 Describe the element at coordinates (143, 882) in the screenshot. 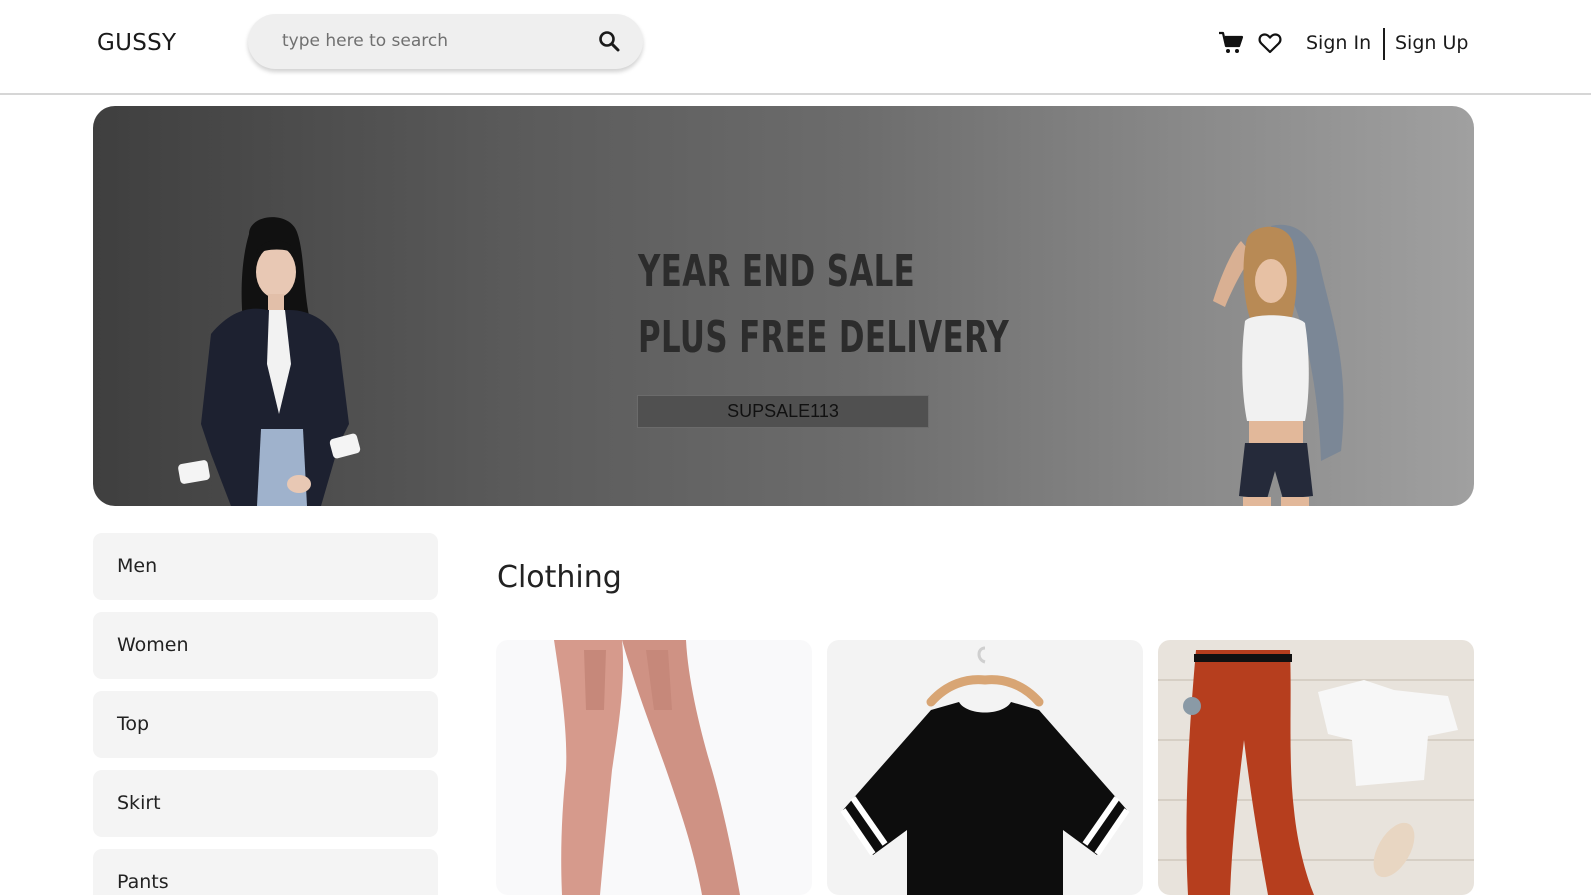

I see `category-label: Pants` at that location.